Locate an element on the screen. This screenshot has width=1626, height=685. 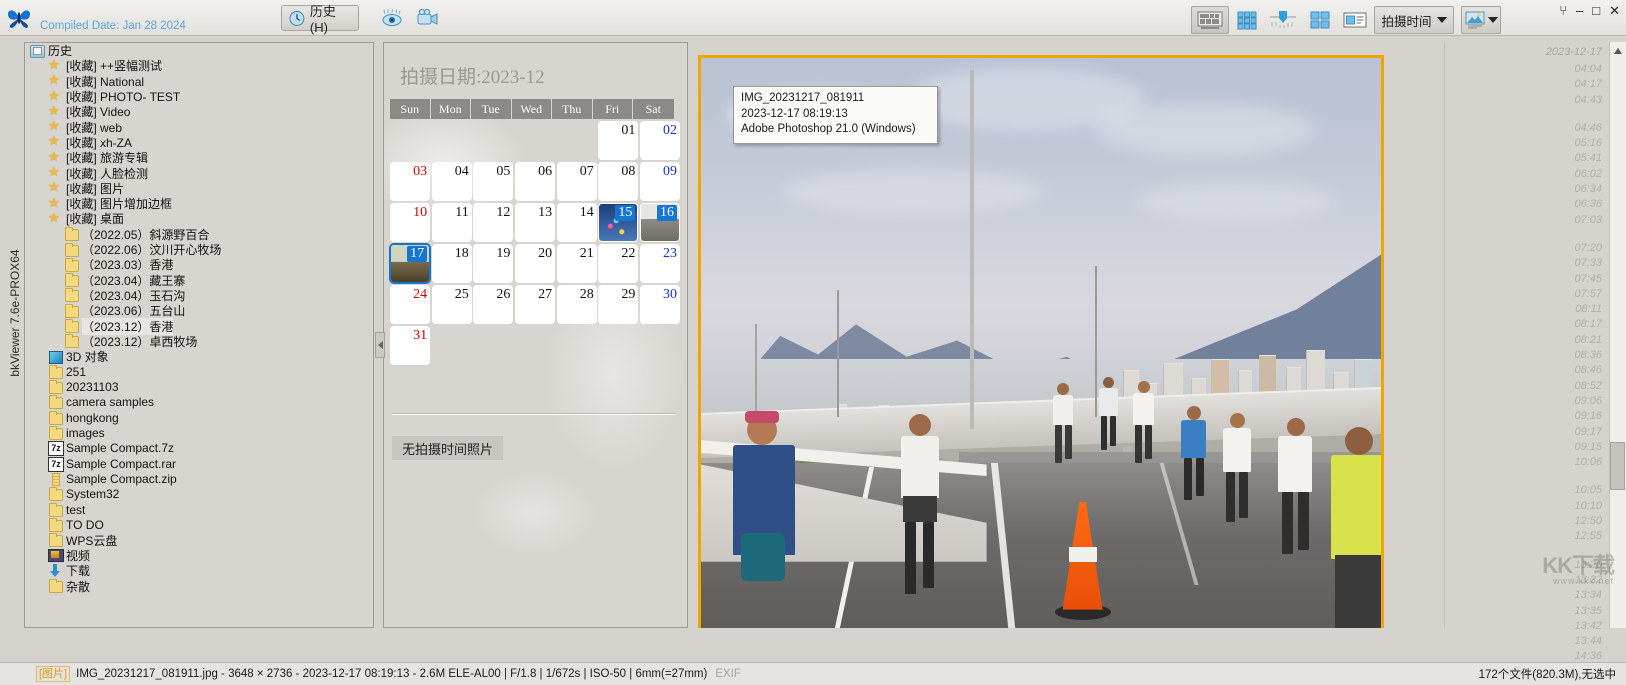
calendar-day-cell: 21 is located at coordinates (576, 263).